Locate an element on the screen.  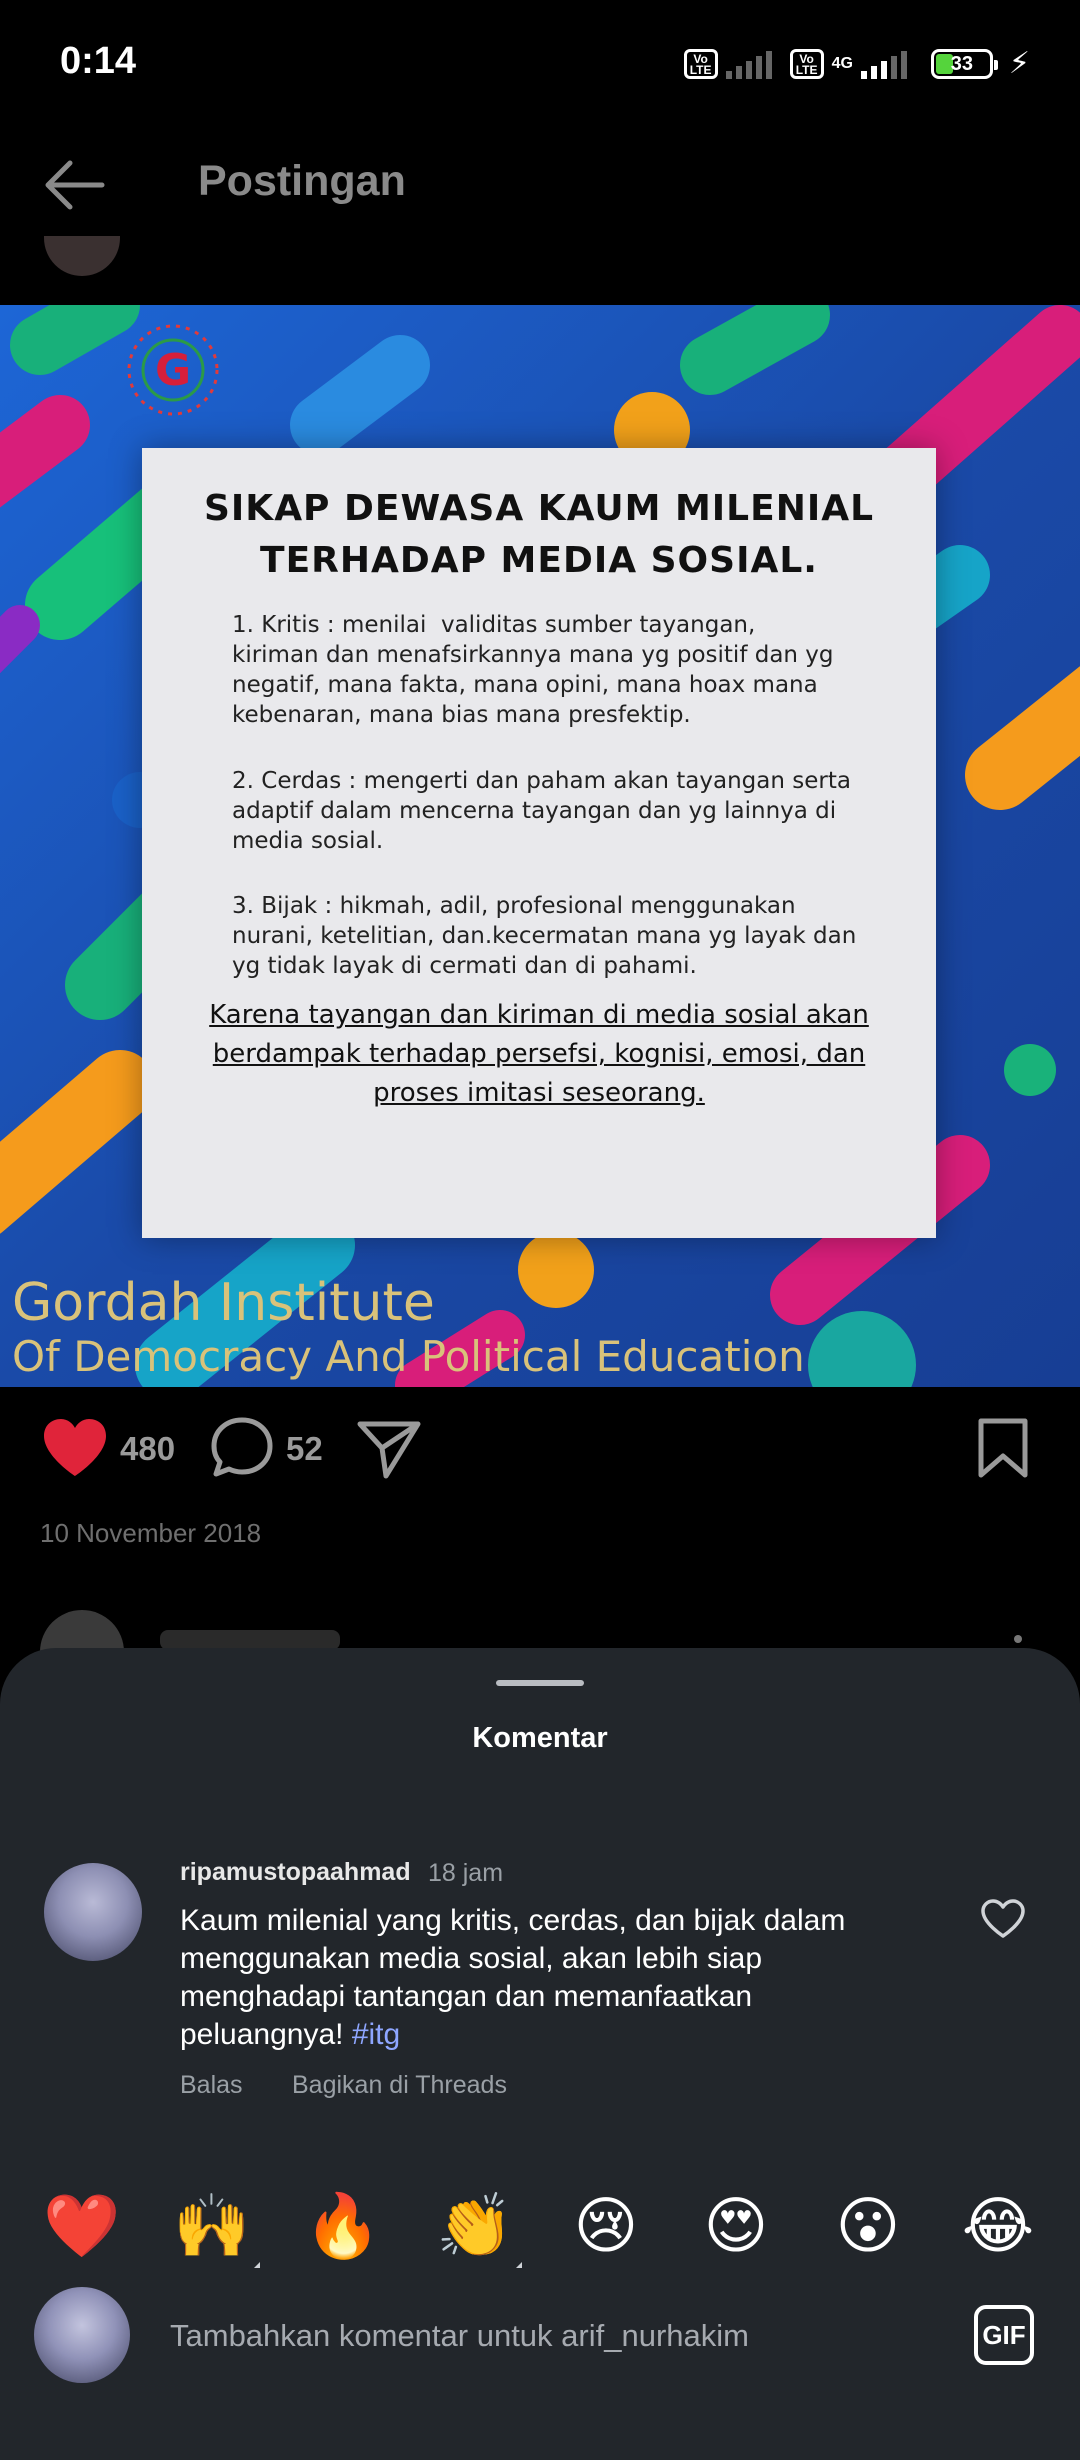
commenter-avatar is located at coordinates (93, 1912).